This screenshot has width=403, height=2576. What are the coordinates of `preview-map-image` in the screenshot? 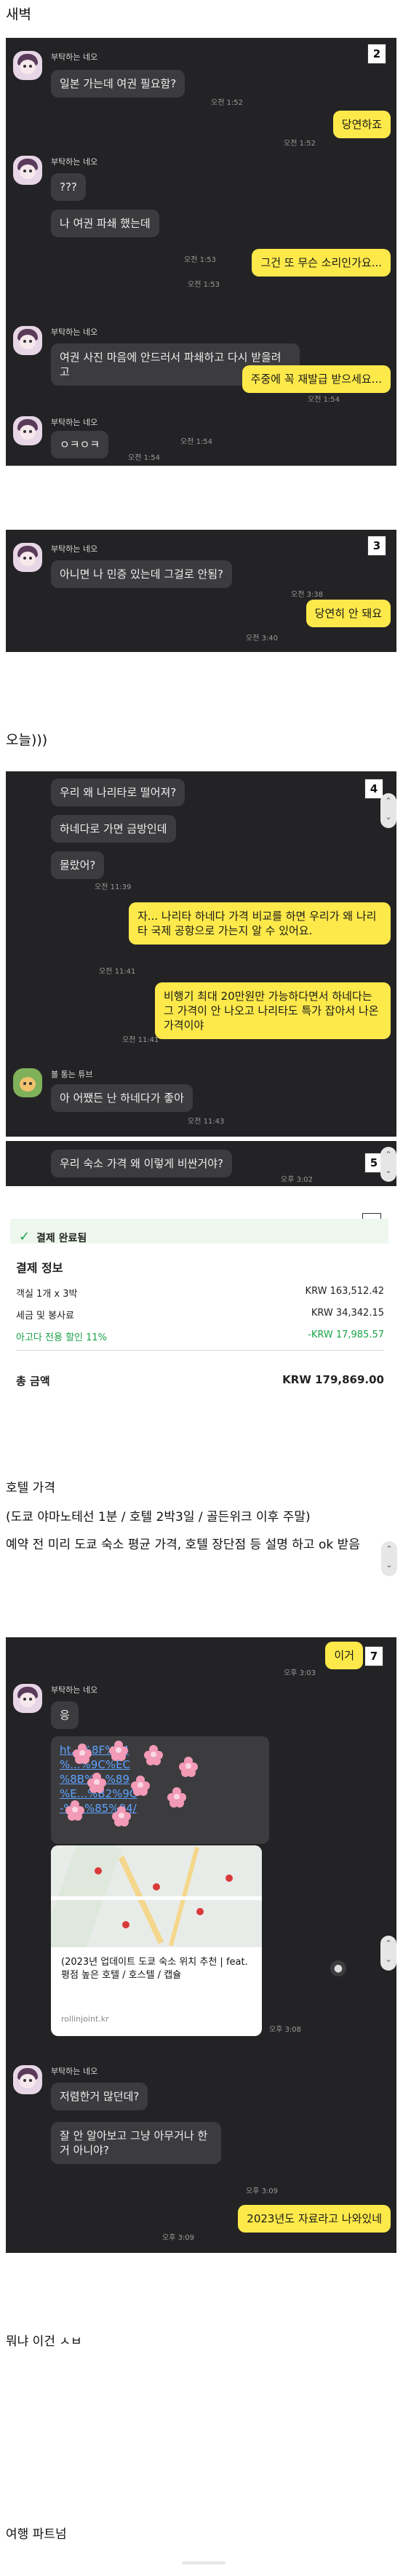 It's located at (157, 1896).